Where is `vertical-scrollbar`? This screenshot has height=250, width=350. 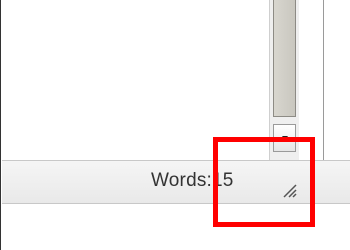 vertical-scrollbar is located at coordinates (284, 80).